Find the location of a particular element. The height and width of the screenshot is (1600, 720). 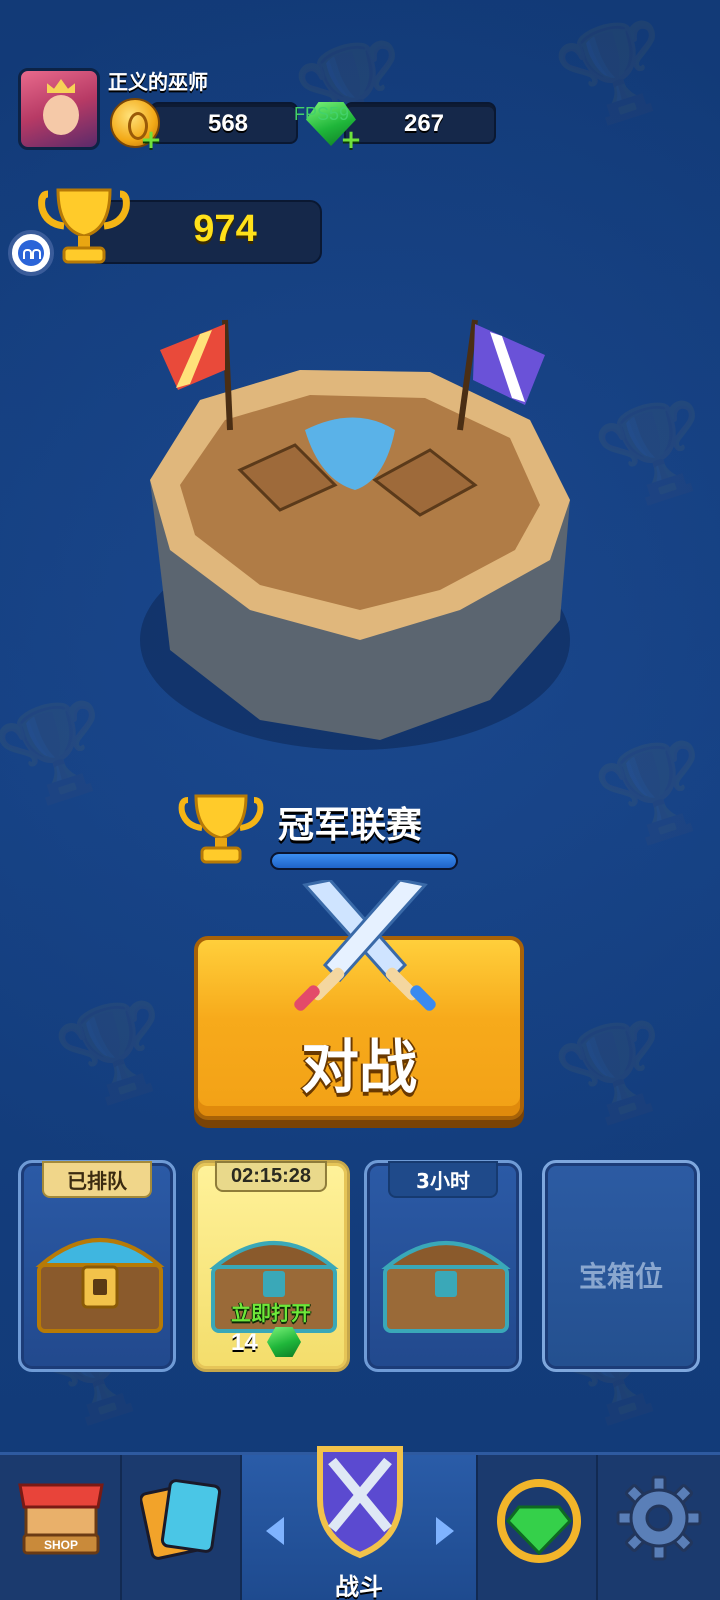

player-avatar is located at coordinates (59, 109).